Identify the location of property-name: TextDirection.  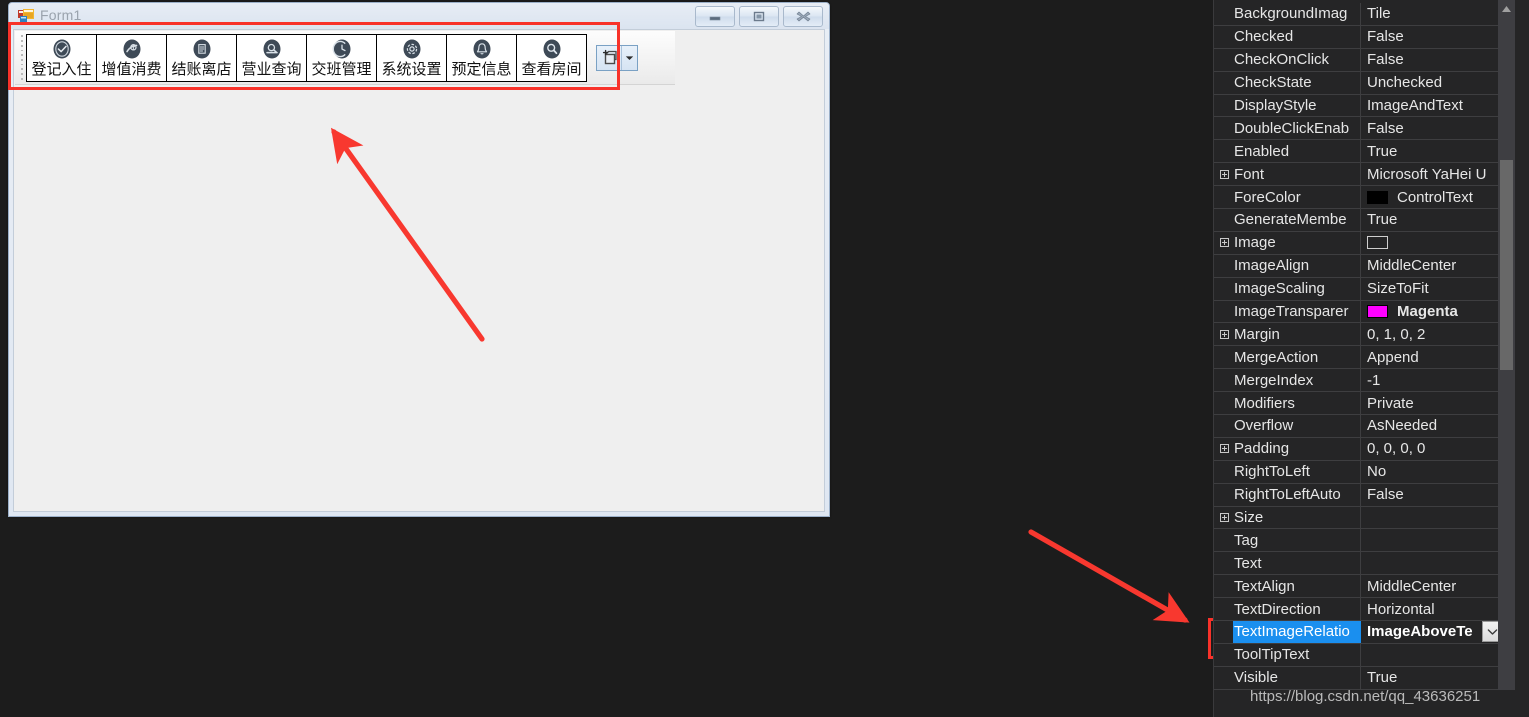
(1297, 609).